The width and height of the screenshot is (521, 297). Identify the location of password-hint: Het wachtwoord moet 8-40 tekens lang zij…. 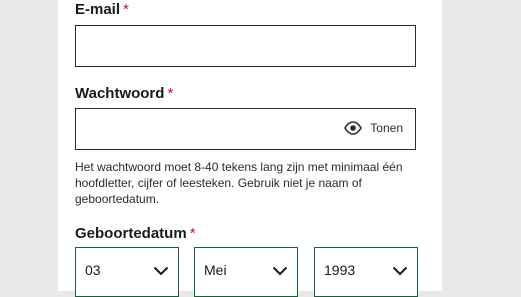
(239, 183).